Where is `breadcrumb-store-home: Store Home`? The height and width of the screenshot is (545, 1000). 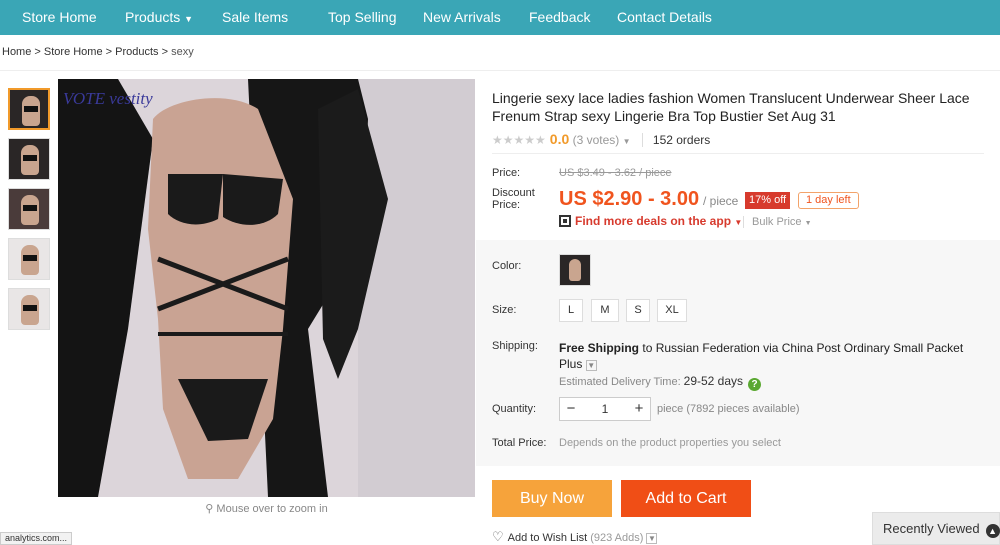
breadcrumb-store-home: Store Home is located at coordinates (73, 52).